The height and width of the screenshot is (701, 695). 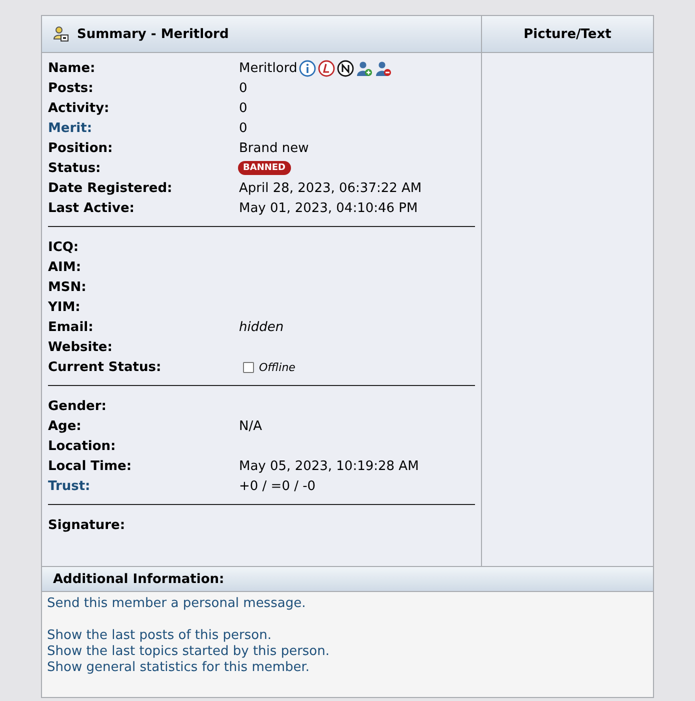 What do you see at coordinates (68, 287) in the screenshot?
I see `field-label: MSN:` at bounding box center [68, 287].